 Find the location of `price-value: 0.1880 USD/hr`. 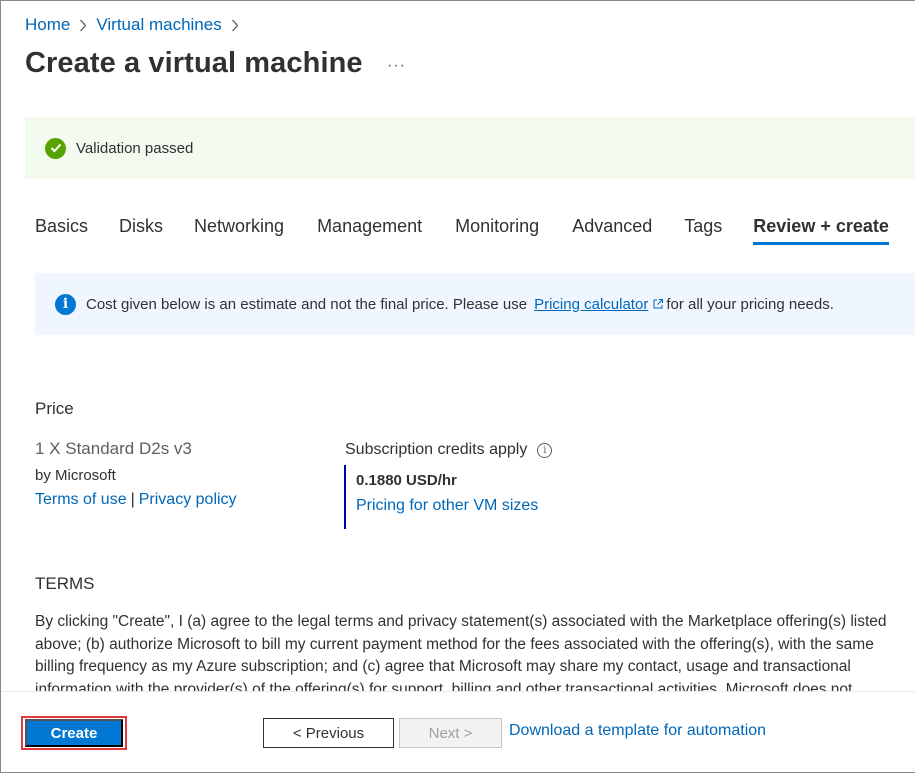

price-value: 0.1880 USD/hr is located at coordinates (406, 480).